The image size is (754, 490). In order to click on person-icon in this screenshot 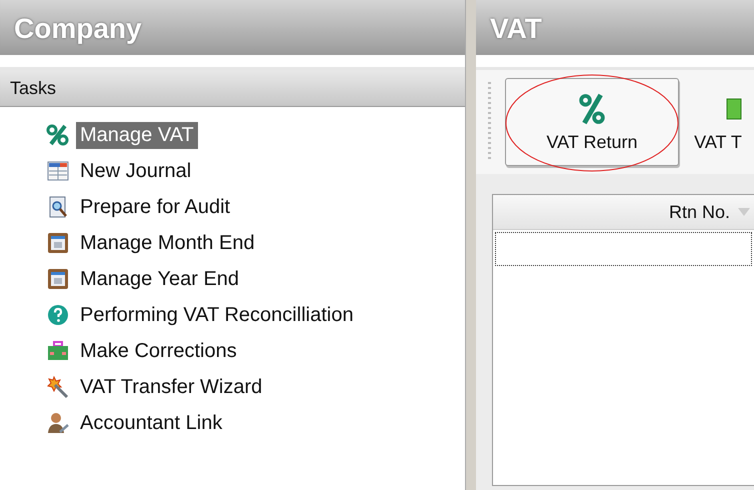, I will do `click(58, 423)`.